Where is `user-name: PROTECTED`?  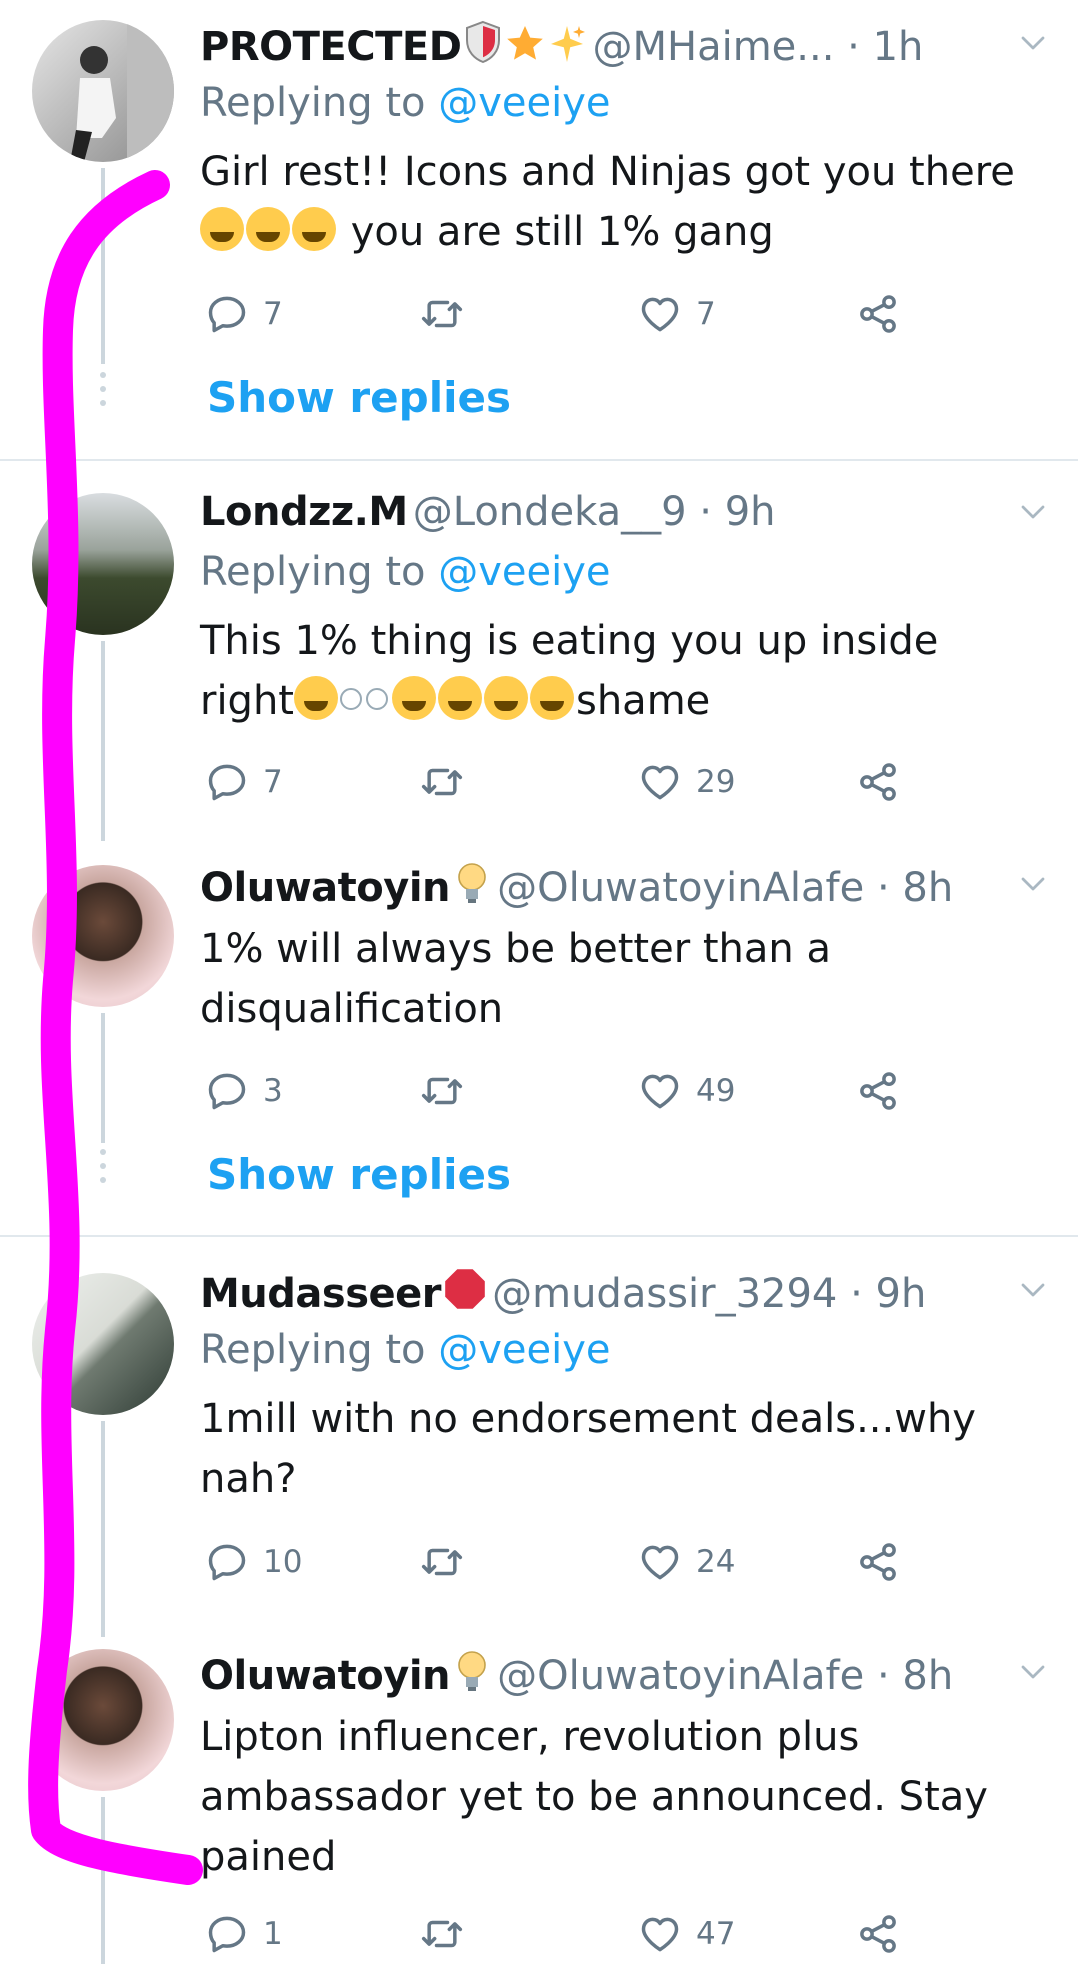
user-name: PROTECTED is located at coordinates (331, 47).